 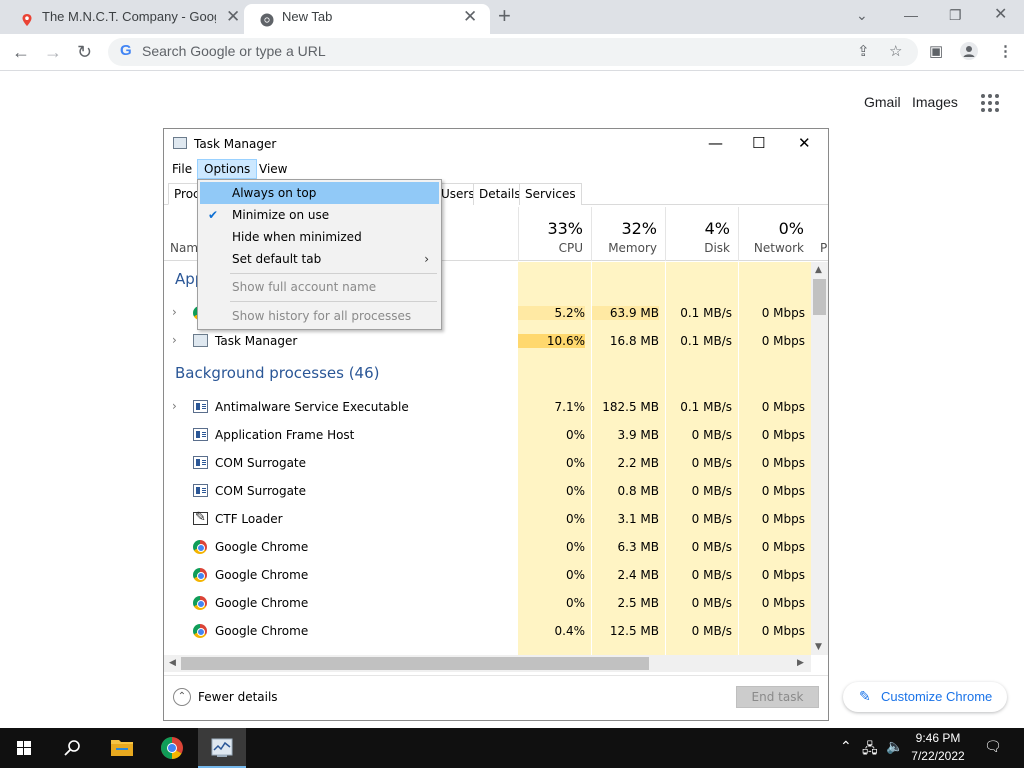 What do you see at coordinates (273, 169) in the screenshot?
I see `menu-view: View` at bounding box center [273, 169].